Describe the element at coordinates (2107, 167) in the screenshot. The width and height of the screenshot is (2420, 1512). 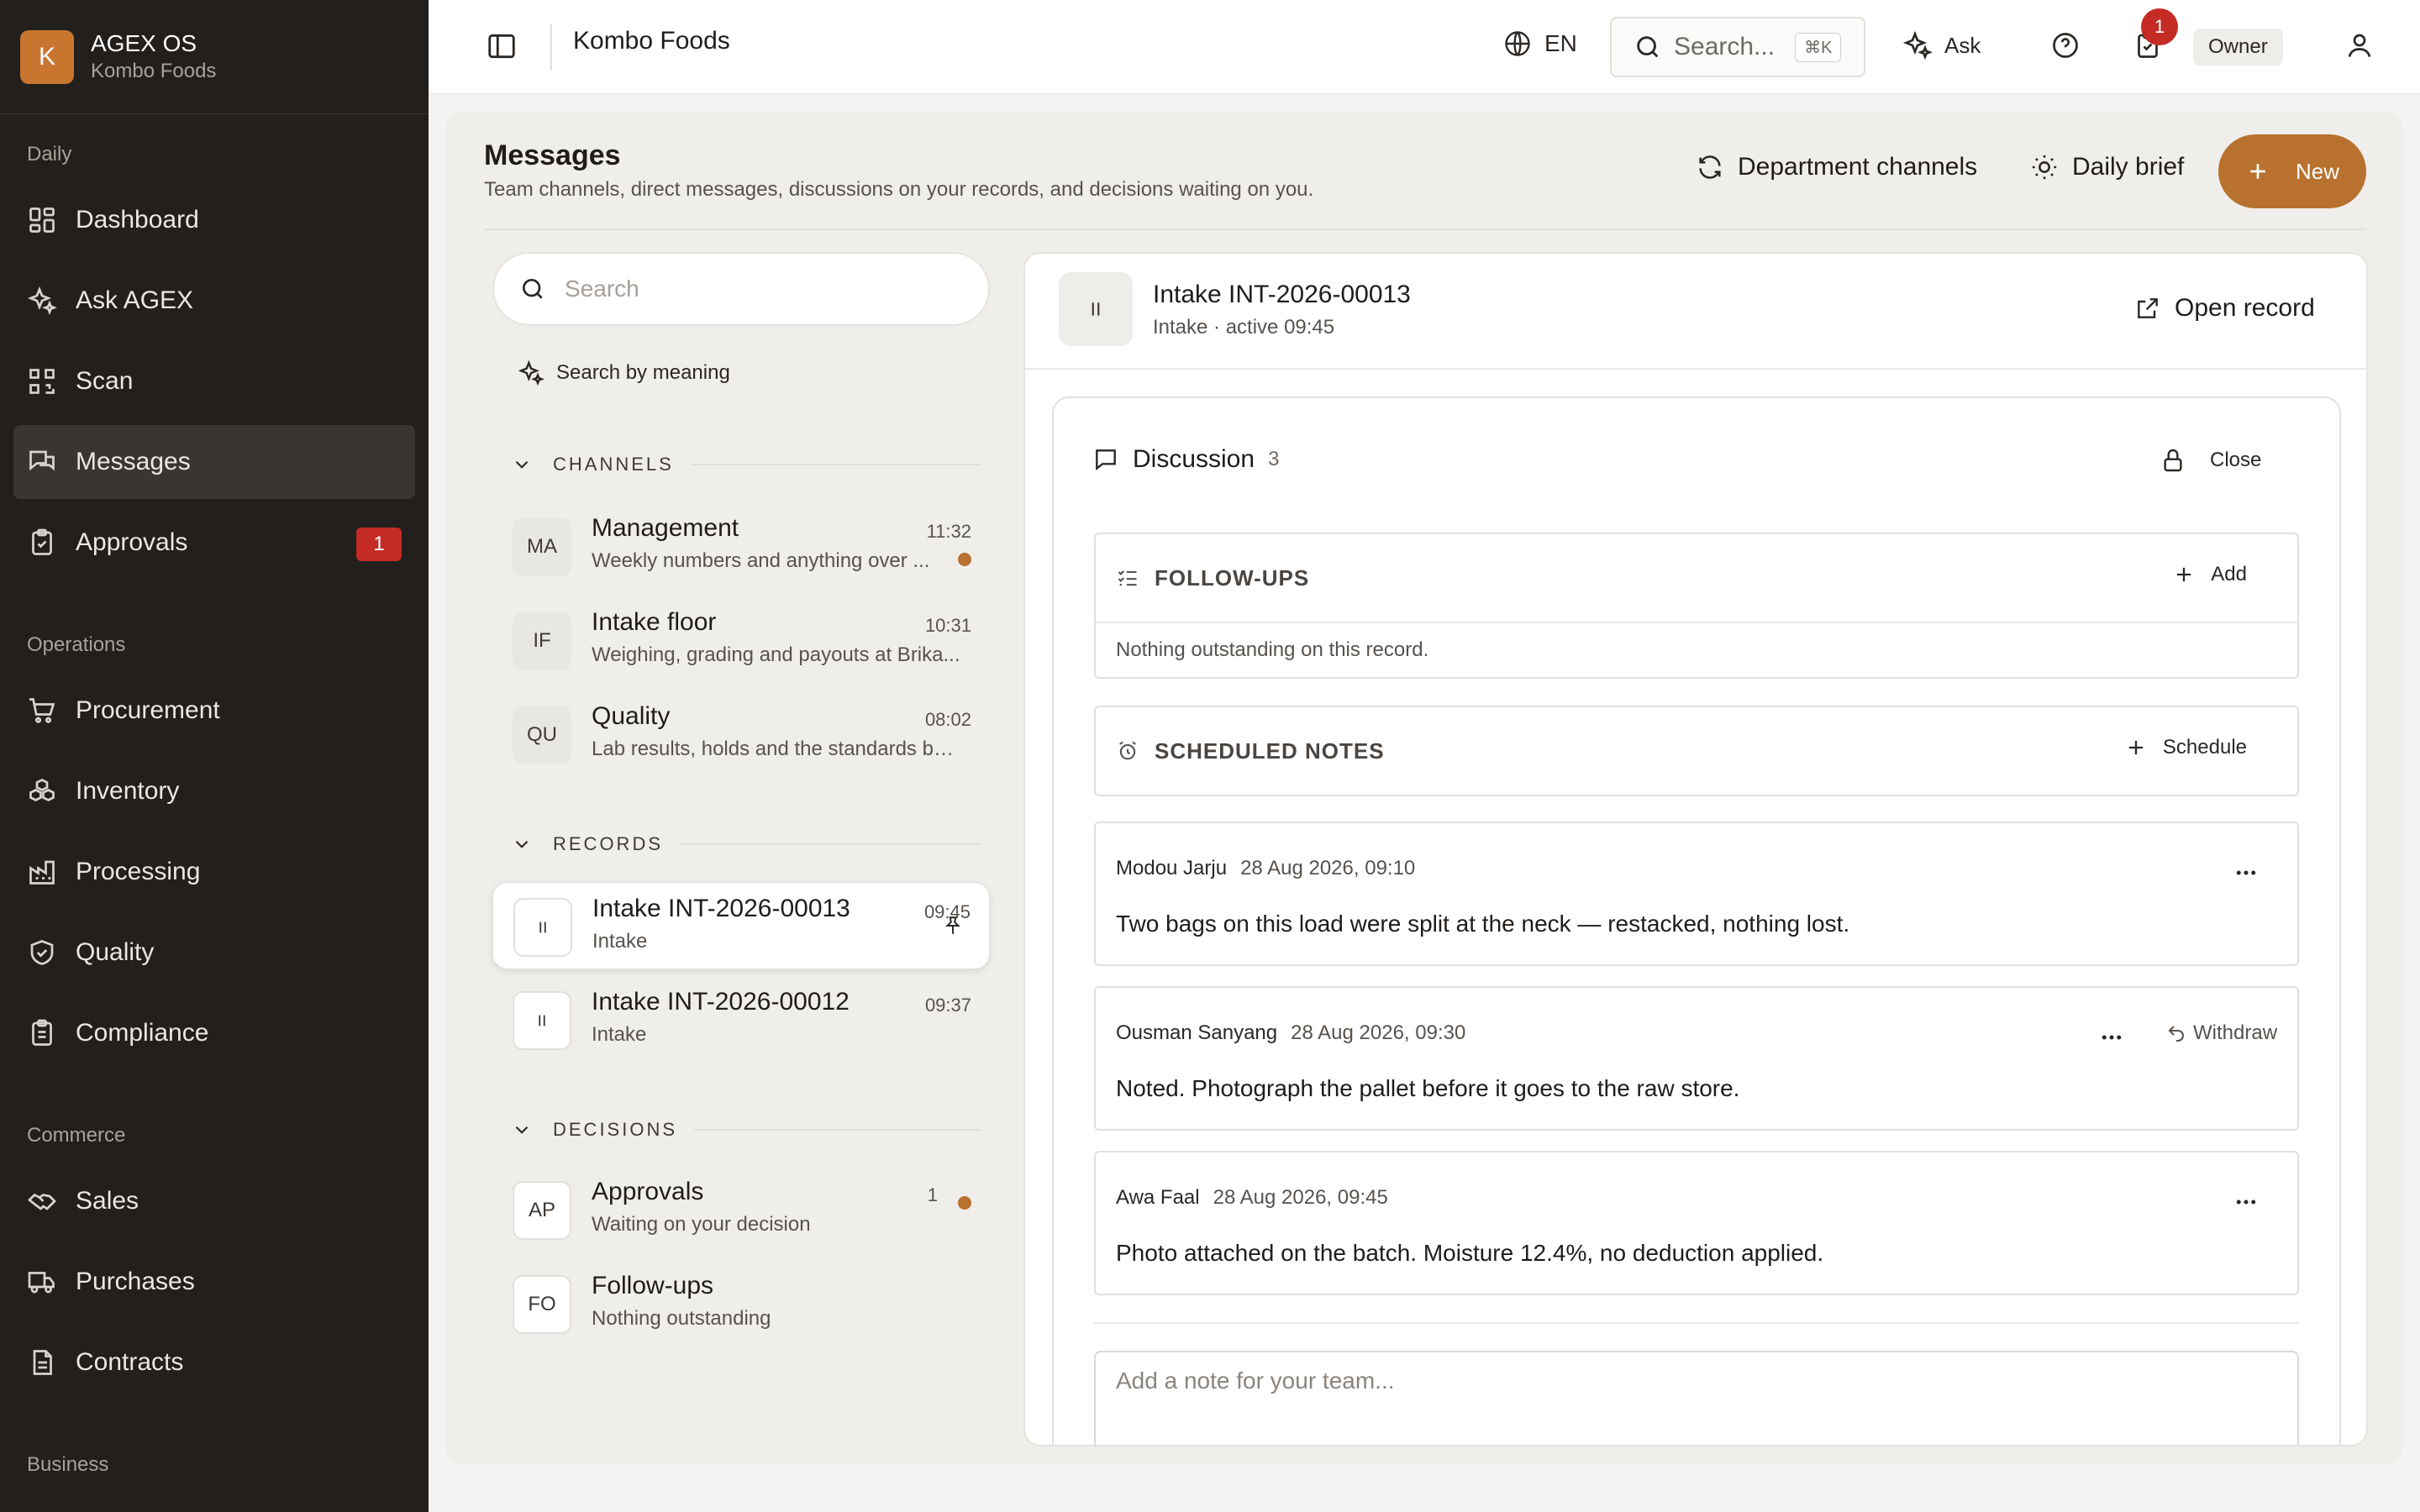
I see `daily-brief-button: Daily brief` at that location.